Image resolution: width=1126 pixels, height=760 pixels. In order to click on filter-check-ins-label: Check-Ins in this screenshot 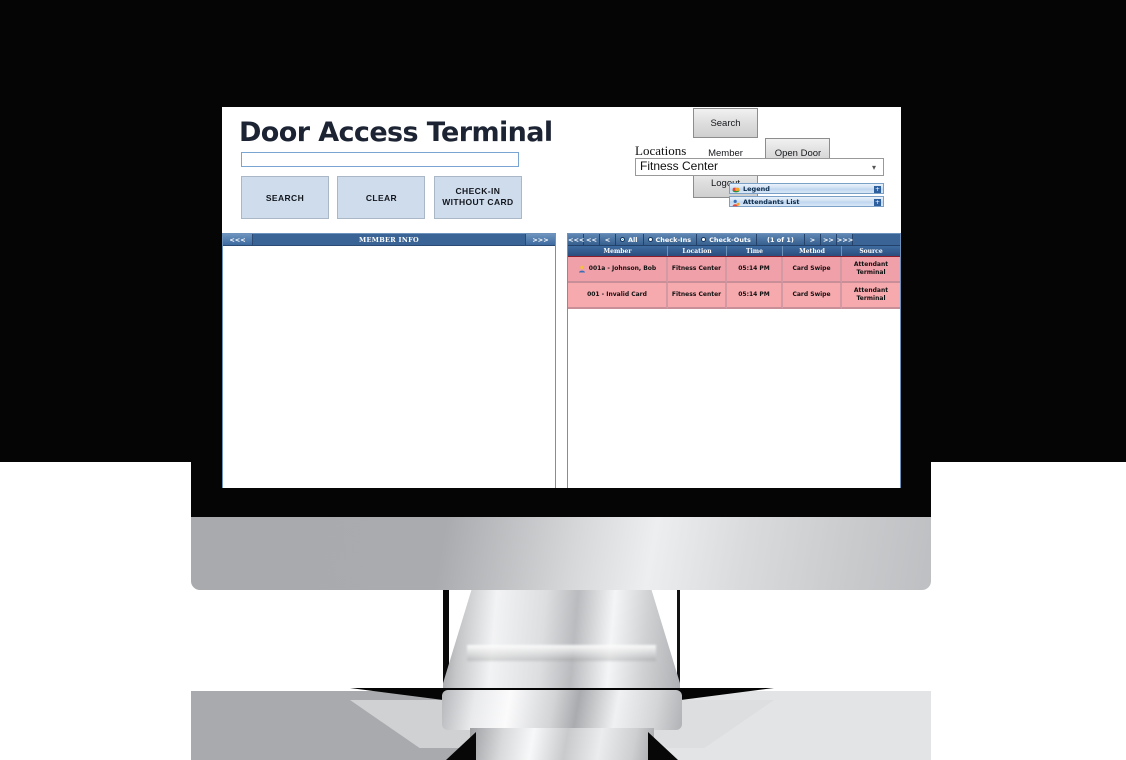, I will do `click(673, 239)`.